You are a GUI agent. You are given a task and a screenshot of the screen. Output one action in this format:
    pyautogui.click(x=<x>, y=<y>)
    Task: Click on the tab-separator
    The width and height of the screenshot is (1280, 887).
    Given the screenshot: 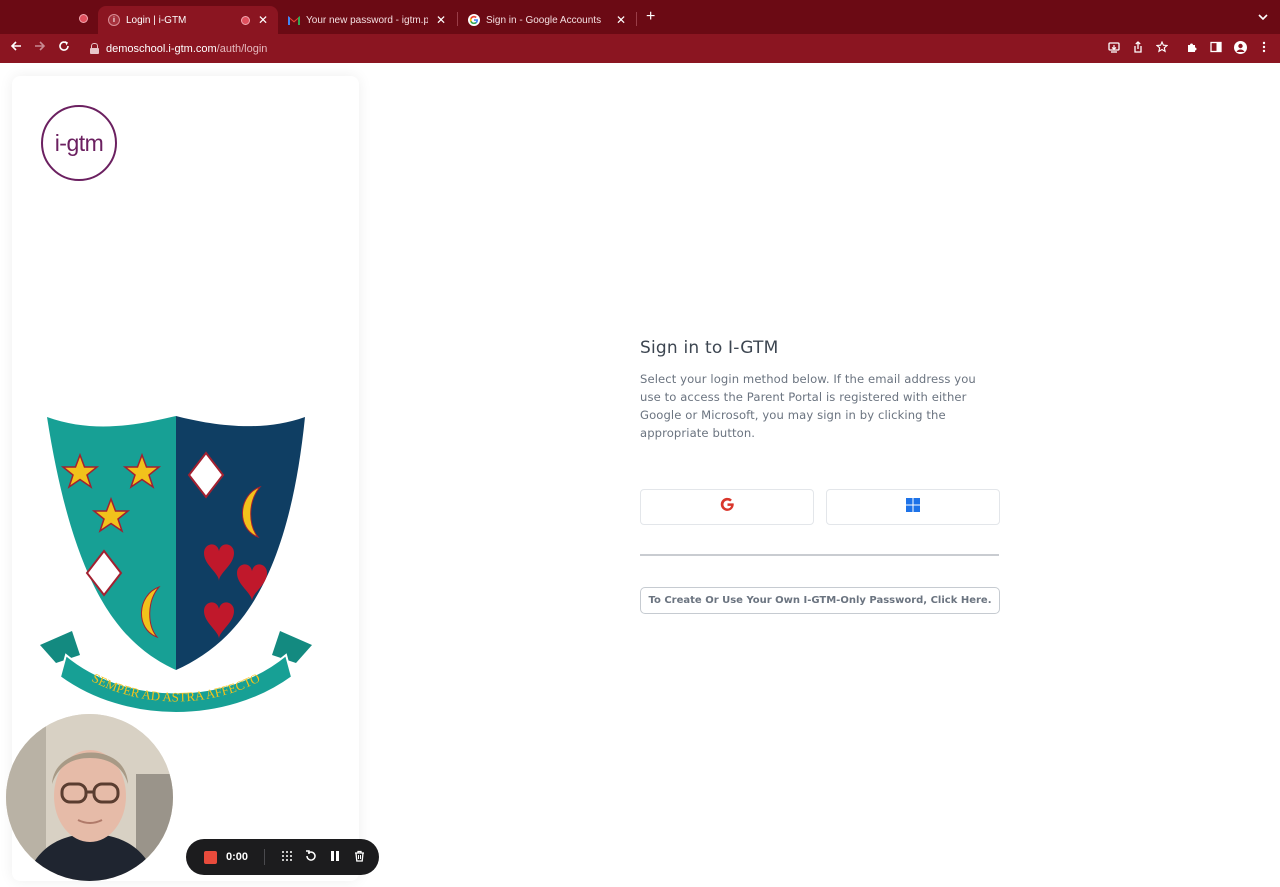 What is the action you would take?
    pyautogui.click(x=636, y=19)
    